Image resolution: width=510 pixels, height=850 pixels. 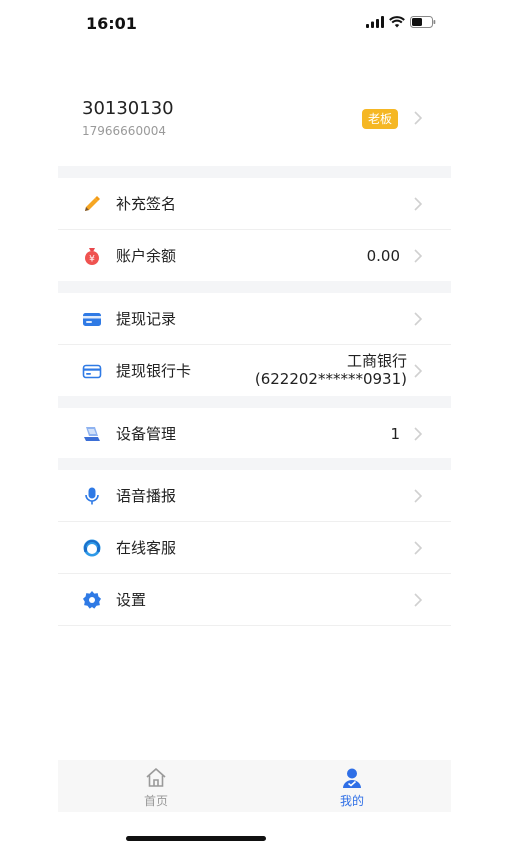 I want to click on profile-phone: 17966660004, so click(x=124, y=131).